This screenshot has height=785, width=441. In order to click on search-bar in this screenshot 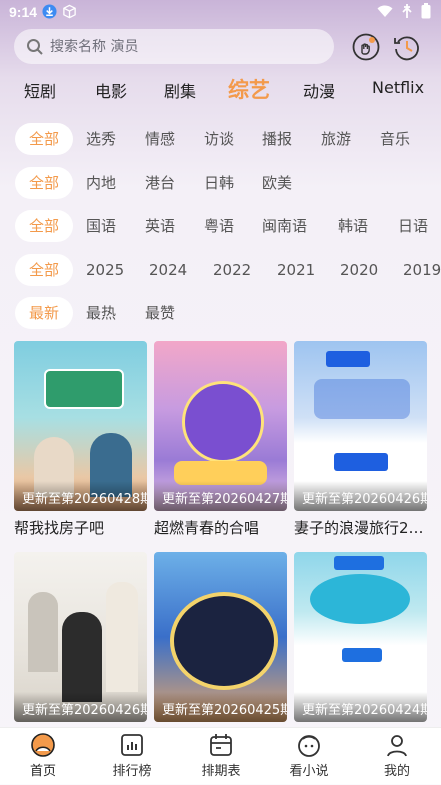, I will do `click(174, 46)`.